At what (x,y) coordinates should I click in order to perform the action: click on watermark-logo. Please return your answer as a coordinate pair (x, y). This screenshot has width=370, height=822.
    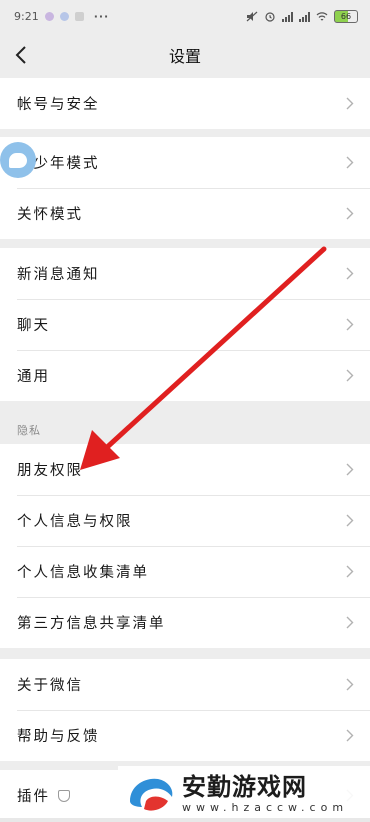
    Looking at the image, I should click on (151, 794).